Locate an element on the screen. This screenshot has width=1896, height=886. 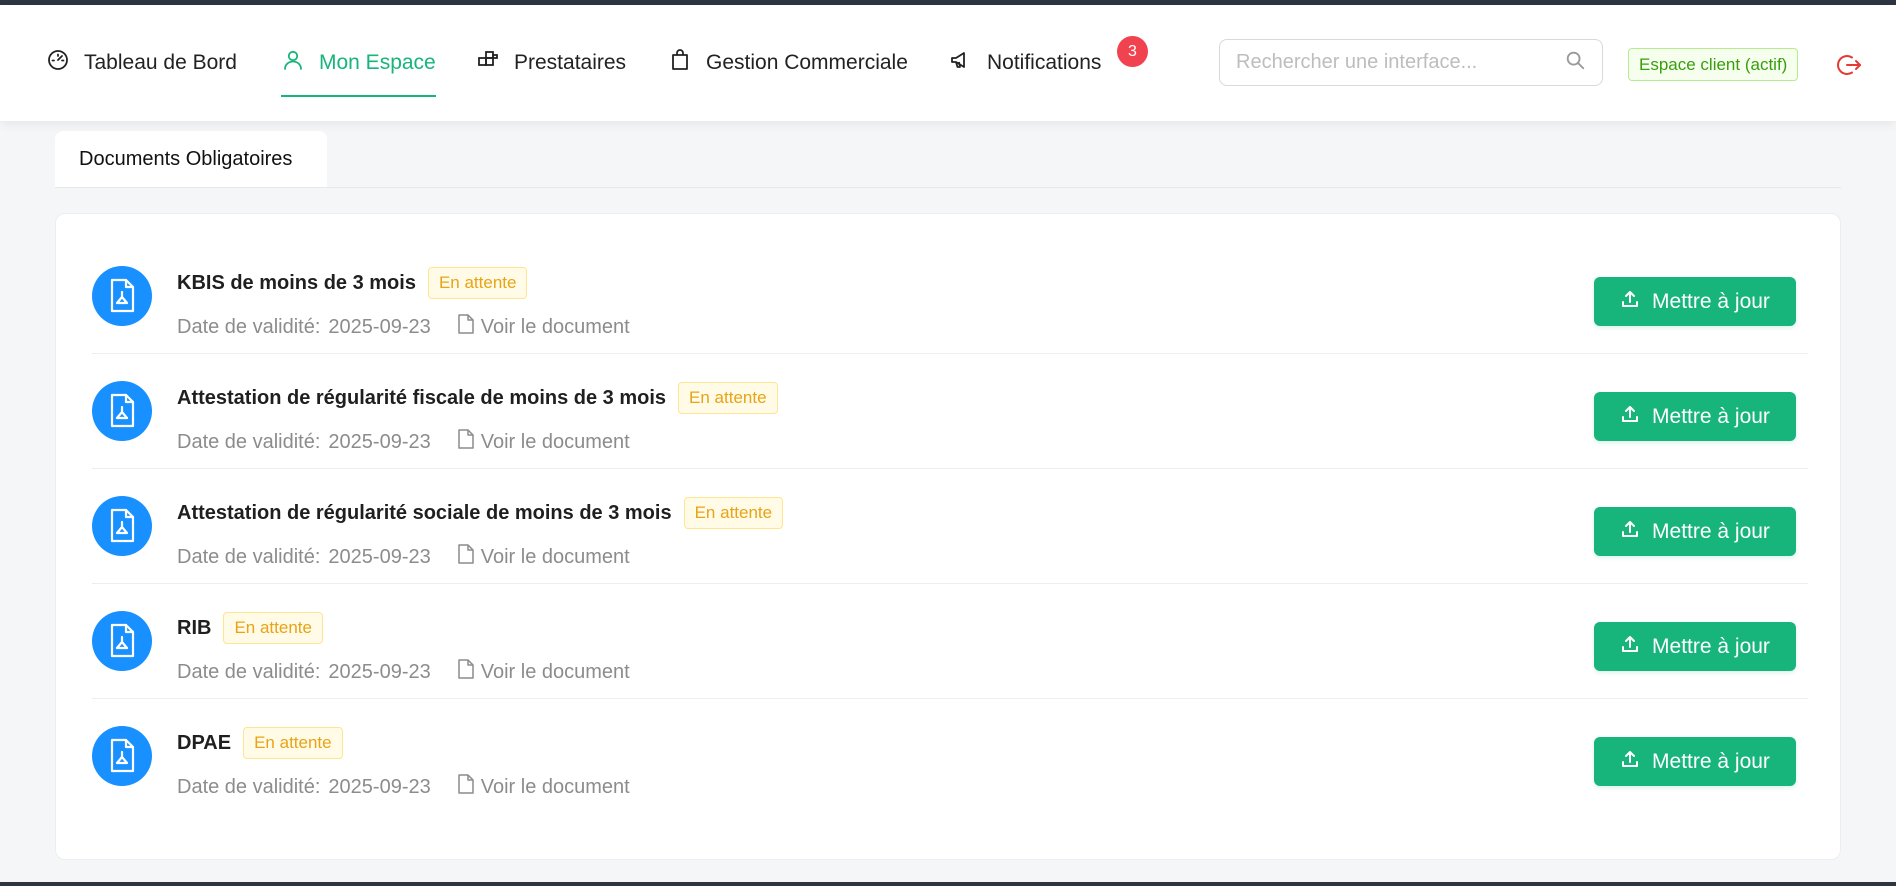
nav-label: Gestion Commerciale is located at coordinates (807, 62).